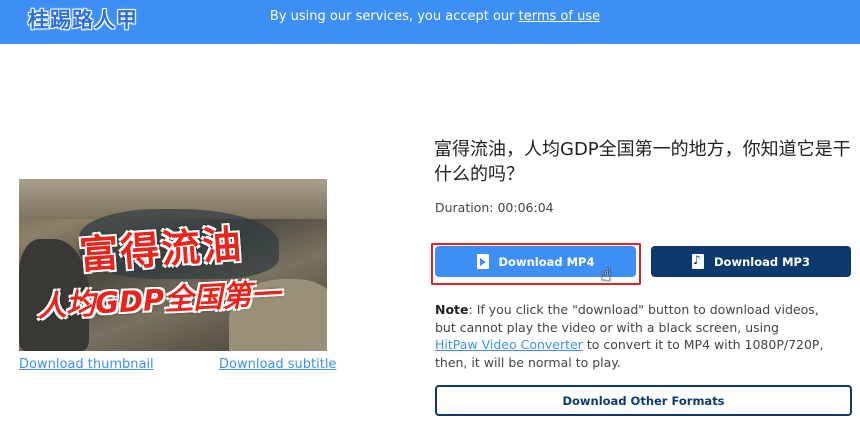  I want to click on download-thumbnail-link: Download thumbnail, so click(86, 364).